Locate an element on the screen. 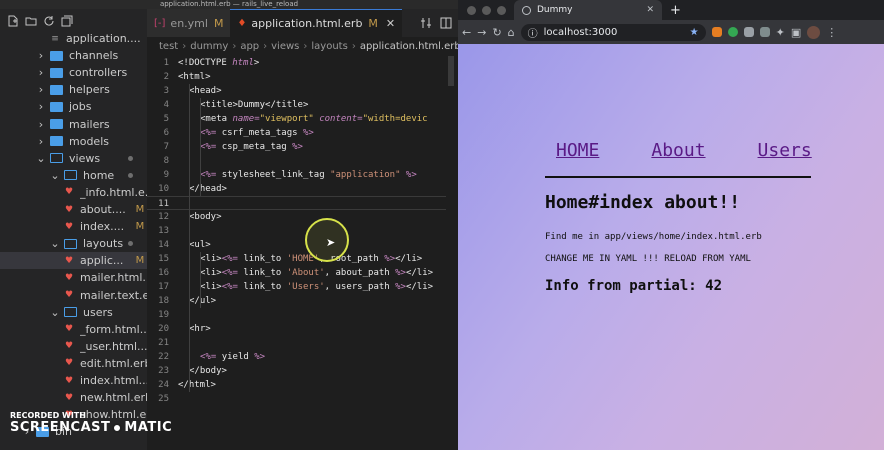  folder-item-channels: › channels is located at coordinates (73, 55).